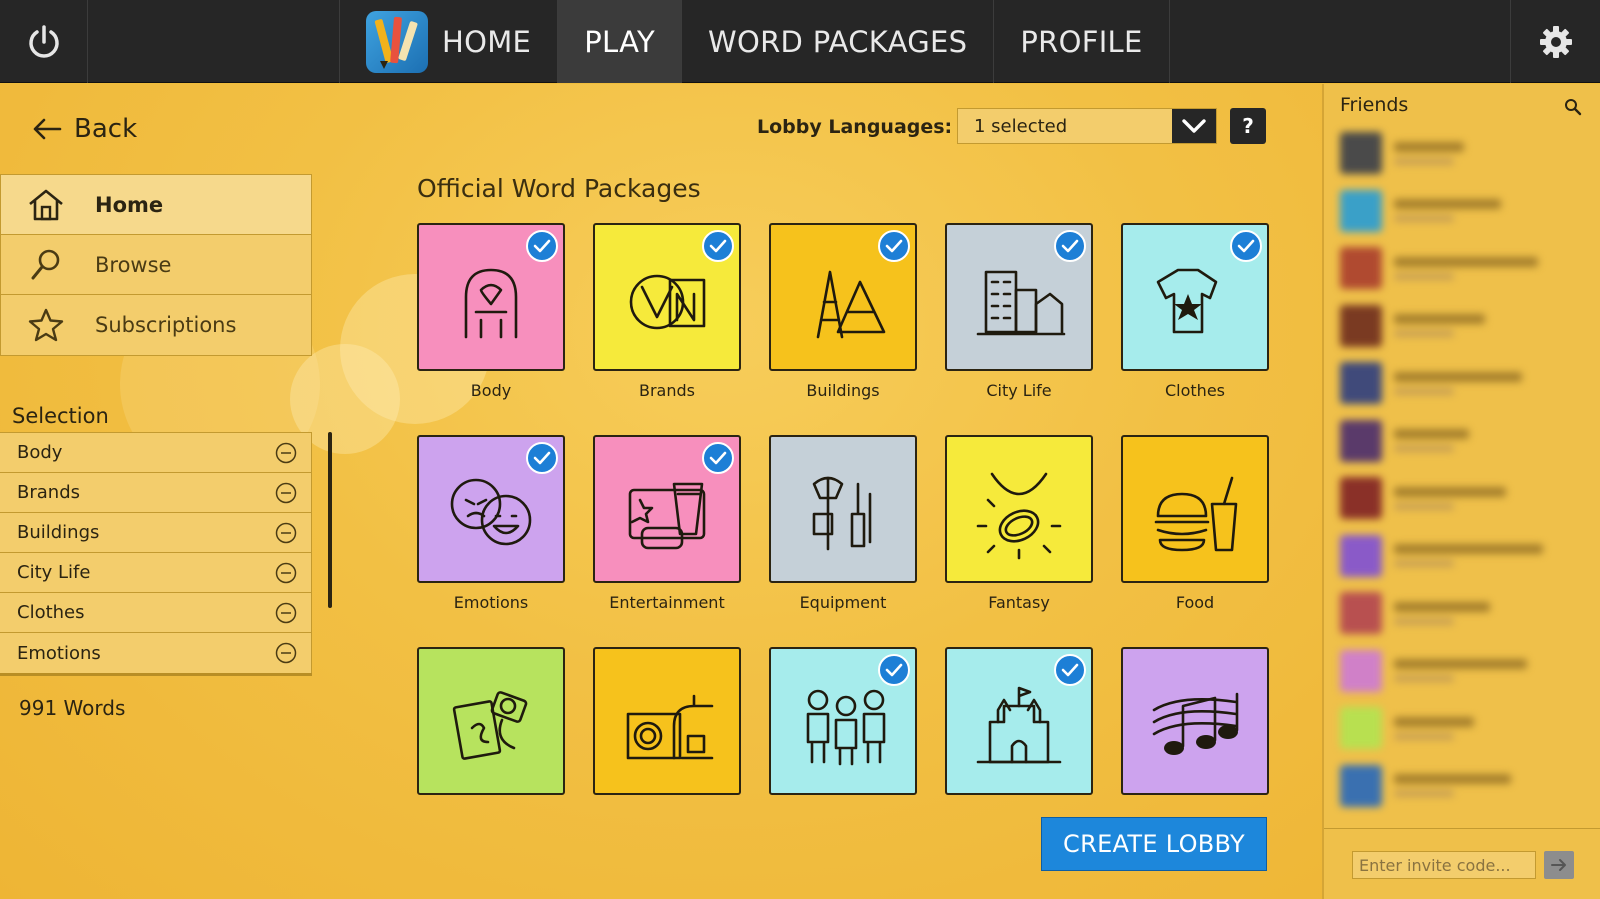  What do you see at coordinates (449, 41) in the screenshot?
I see `nav-home: HOME` at bounding box center [449, 41].